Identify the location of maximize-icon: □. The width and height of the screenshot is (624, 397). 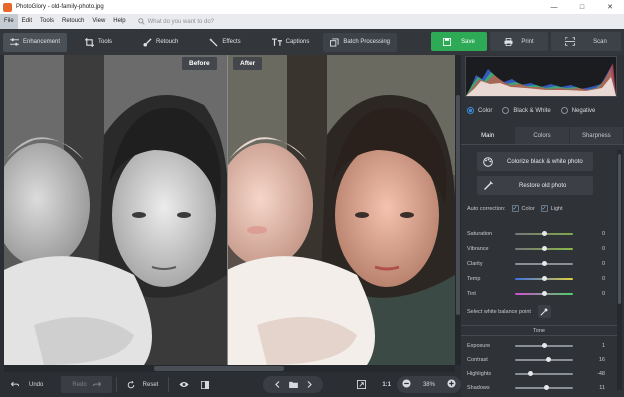
(582, 7).